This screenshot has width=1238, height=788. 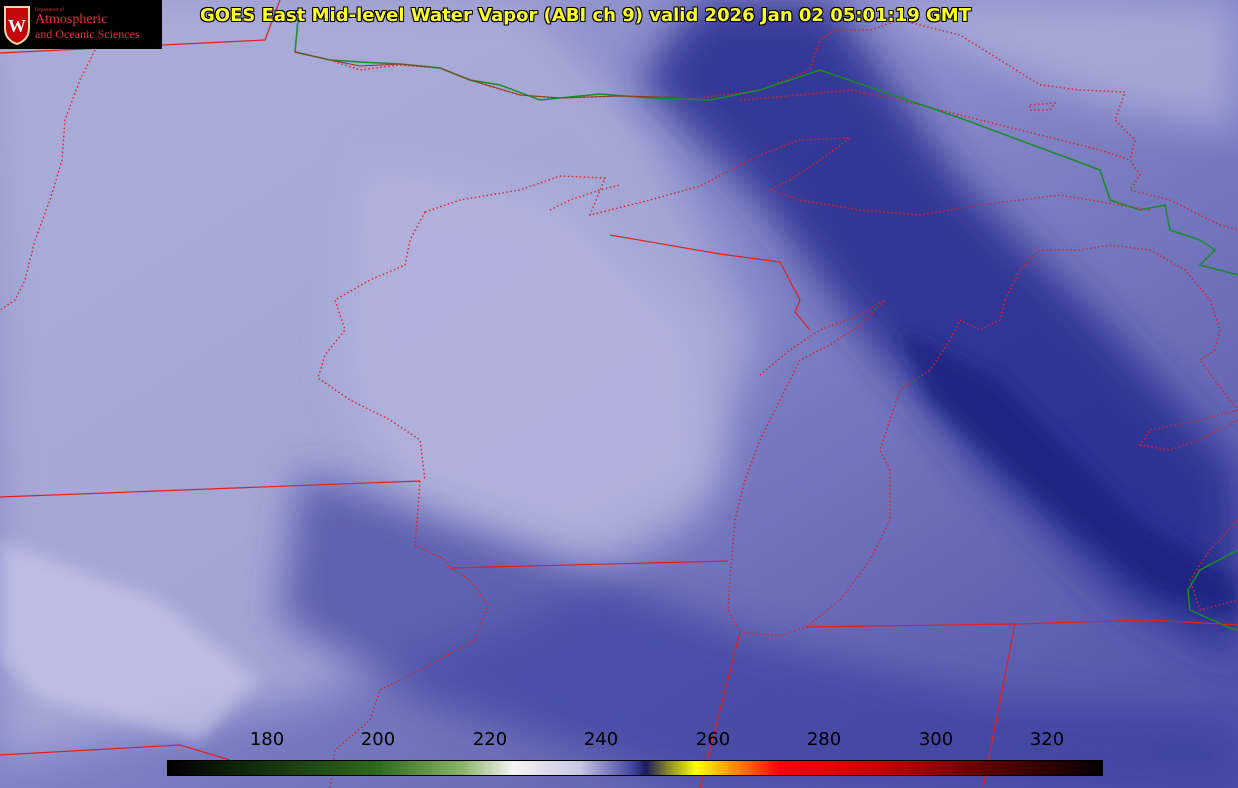 I want to click on colorbar-tick-label: 240, so click(x=601, y=739).